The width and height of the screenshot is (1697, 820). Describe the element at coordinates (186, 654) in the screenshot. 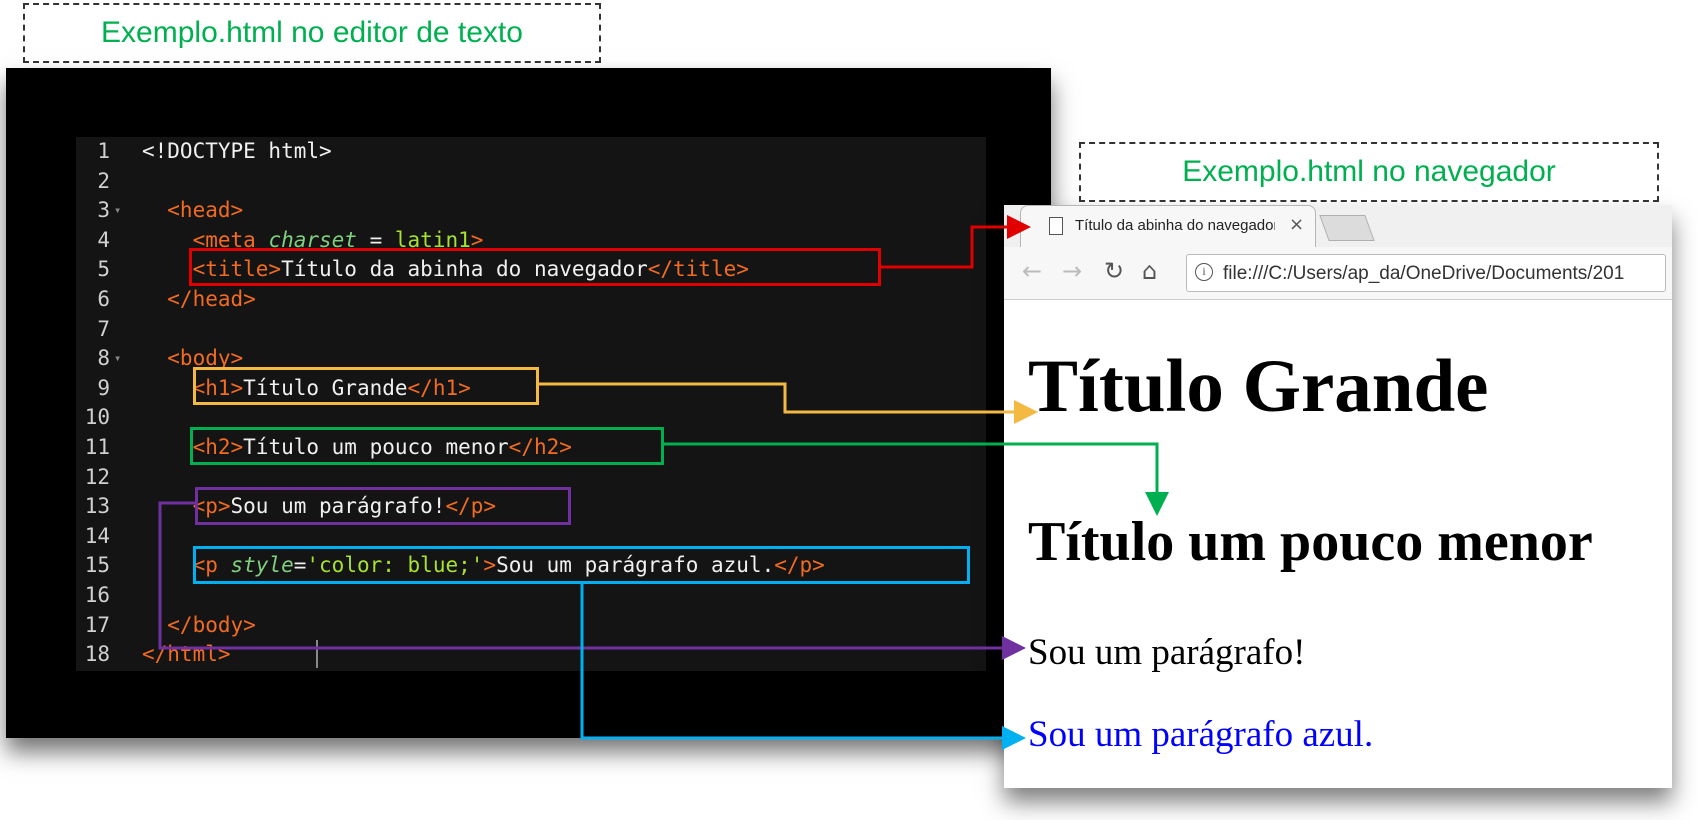

I see `code-text: </html>` at that location.